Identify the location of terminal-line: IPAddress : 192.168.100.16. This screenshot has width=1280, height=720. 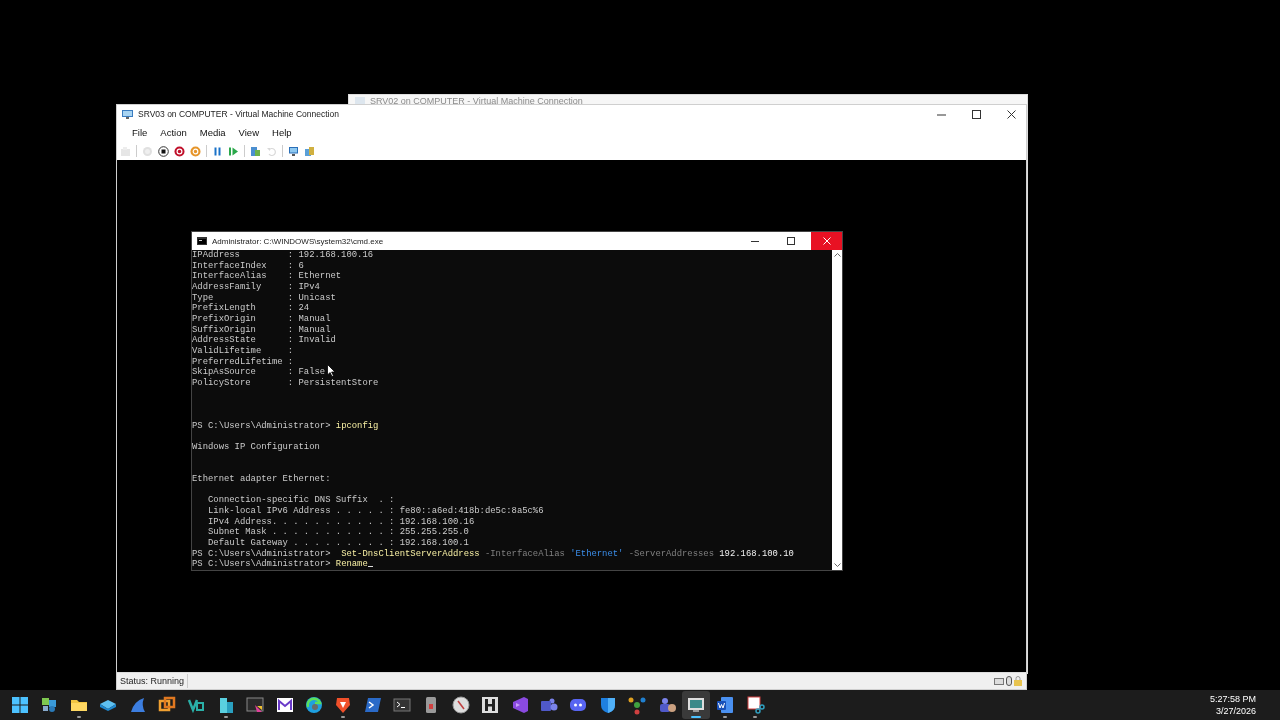
(283, 255).